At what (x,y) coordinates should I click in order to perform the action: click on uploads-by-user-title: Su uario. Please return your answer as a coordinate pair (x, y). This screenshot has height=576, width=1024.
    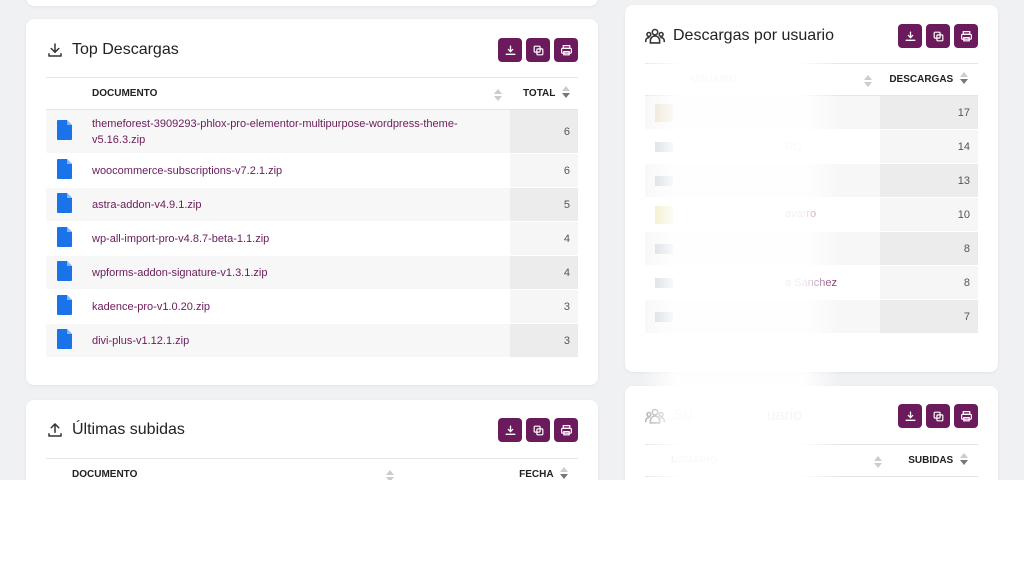
    Looking at the image, I should click on (723, 416).